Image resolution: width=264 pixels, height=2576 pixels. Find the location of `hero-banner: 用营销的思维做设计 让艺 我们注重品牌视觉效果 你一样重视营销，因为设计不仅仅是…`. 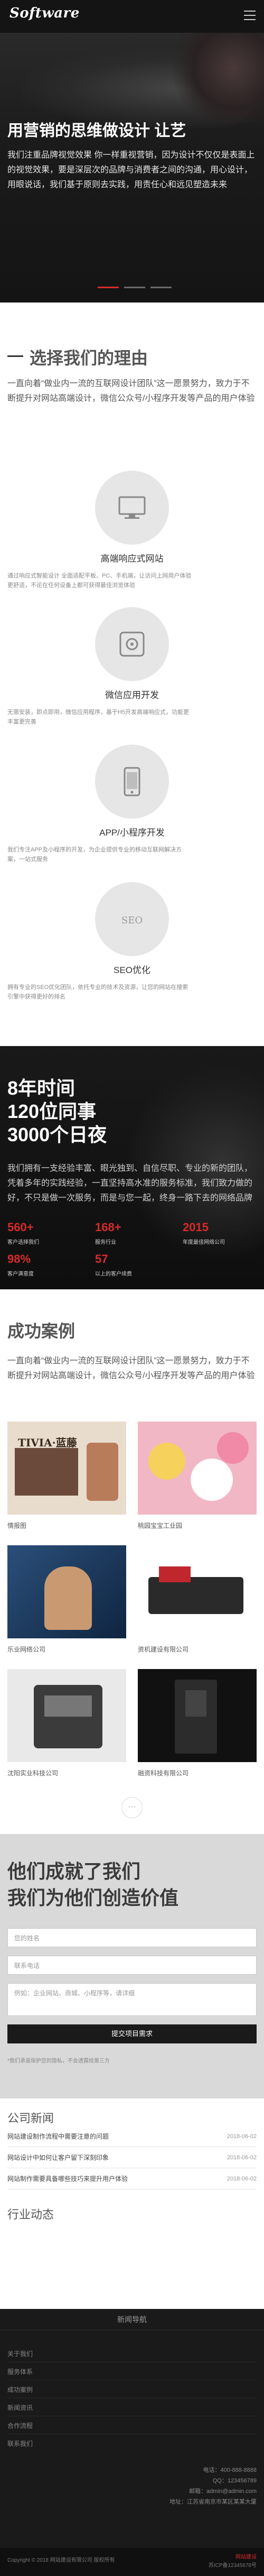

hero-banner: 用营销的思维做设计 让艺 我们注重品牌视觉效果 你一样重视营销，因为设计不仅仅是… is located at coordinates (132, 168).